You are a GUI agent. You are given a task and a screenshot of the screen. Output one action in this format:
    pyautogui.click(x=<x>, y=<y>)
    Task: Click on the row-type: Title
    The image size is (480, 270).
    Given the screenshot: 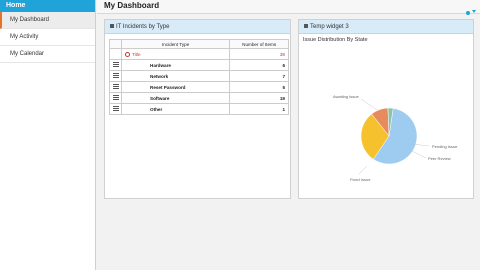 What is the action you would take?
    pyautogui.click(x=175, y=54)
    